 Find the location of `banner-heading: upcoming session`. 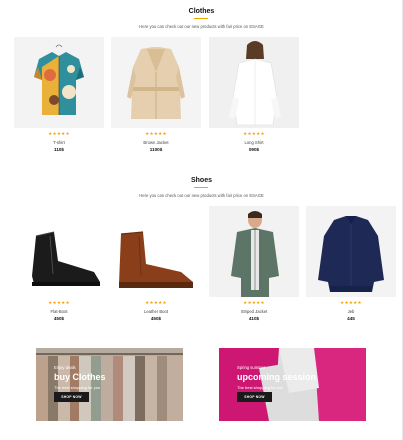

banner-heading: upcoming session is located at coordinates (277, 377).